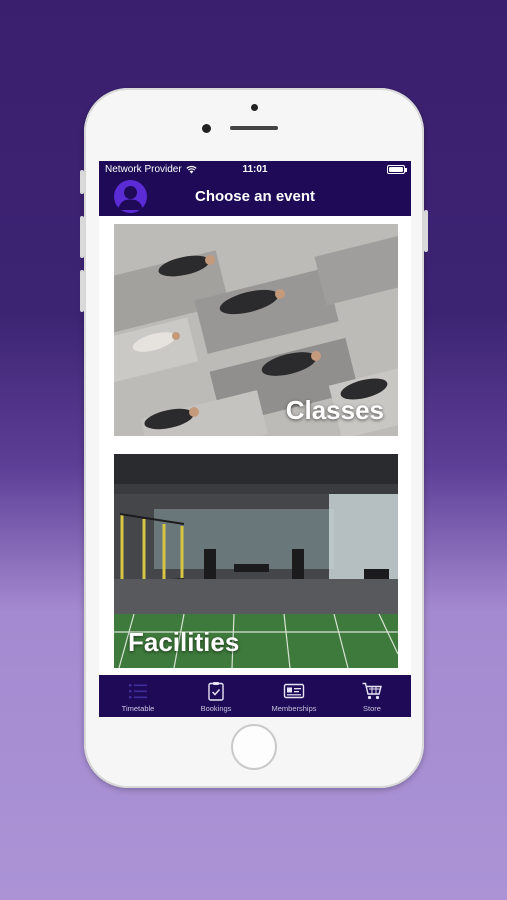 The height and width of the screenshot is (900, 507). Describe the element at coordinates (294, 708) in the screenshot. I see `tab-memberships-label: Memberships` at that location.